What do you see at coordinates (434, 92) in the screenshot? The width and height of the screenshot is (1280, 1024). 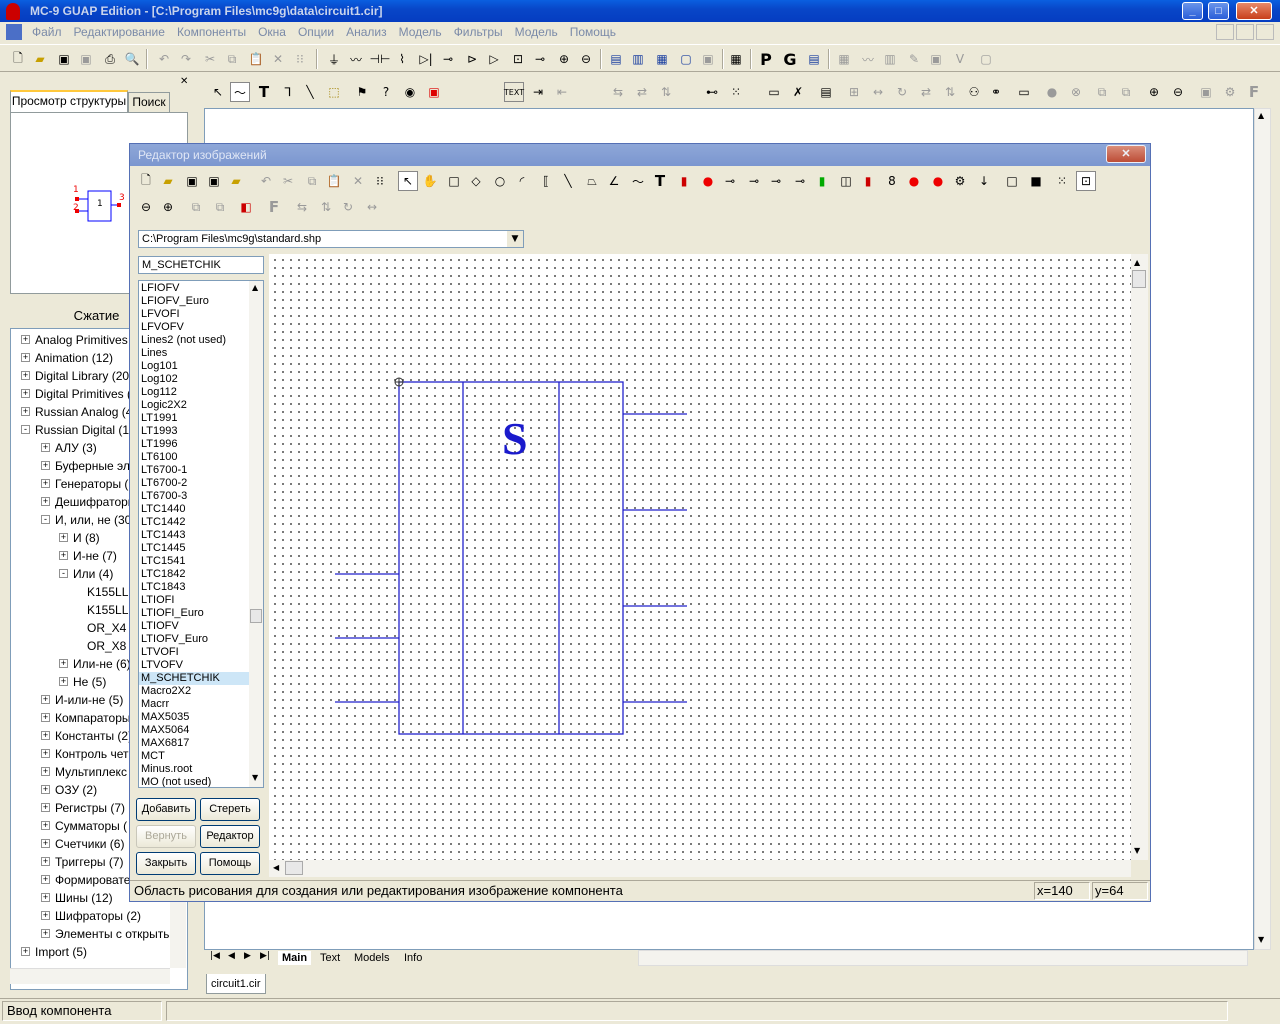 I see `color-icon: ▣` at bounding box center [434, 92].